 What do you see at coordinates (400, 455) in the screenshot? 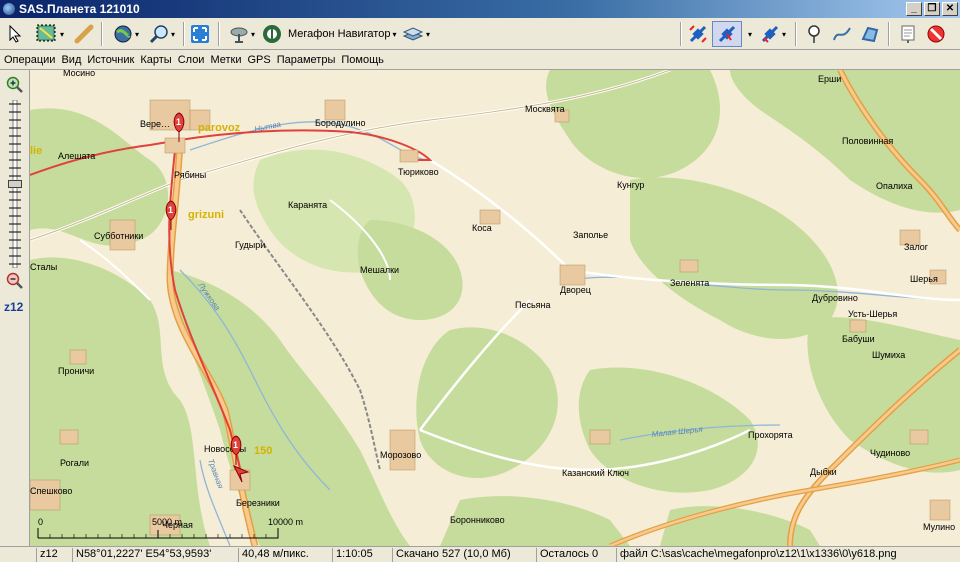
I see `place-label: Морозово` at bounding box center [400, 455].